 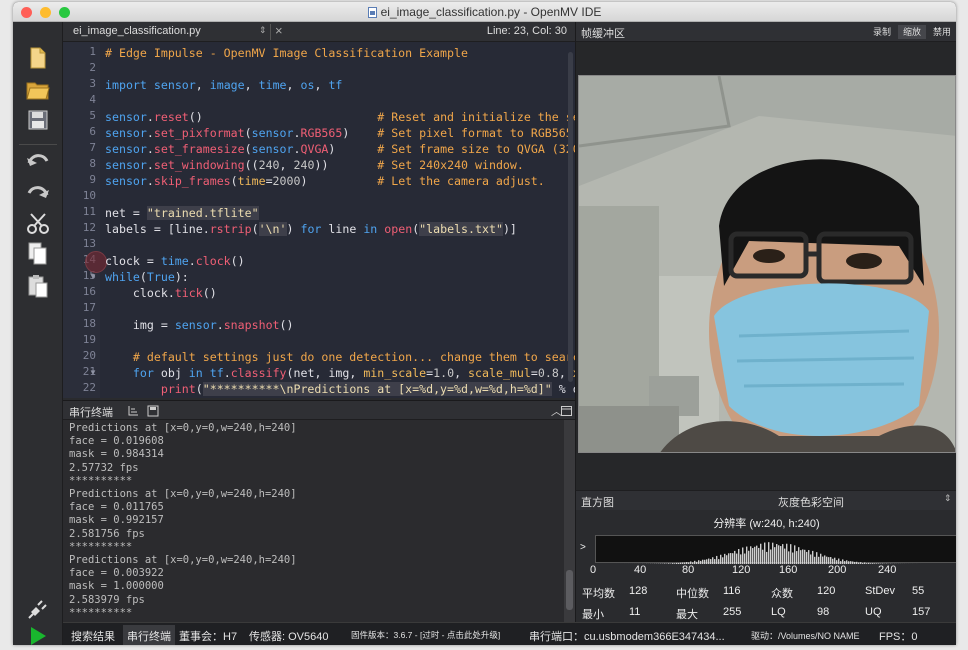 I want to click on line-number: 17, so click(x=89, y=307).